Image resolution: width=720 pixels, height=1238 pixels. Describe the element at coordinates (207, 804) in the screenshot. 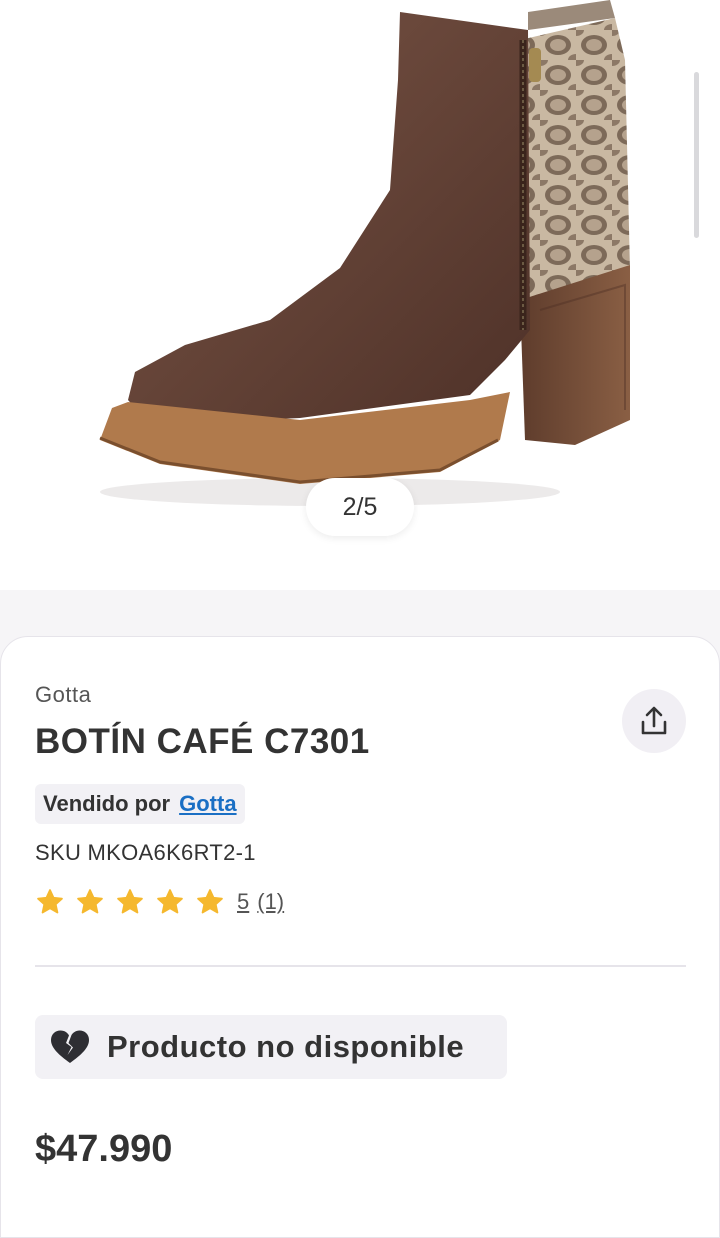

I see `seller-link: Gotta` at that location.